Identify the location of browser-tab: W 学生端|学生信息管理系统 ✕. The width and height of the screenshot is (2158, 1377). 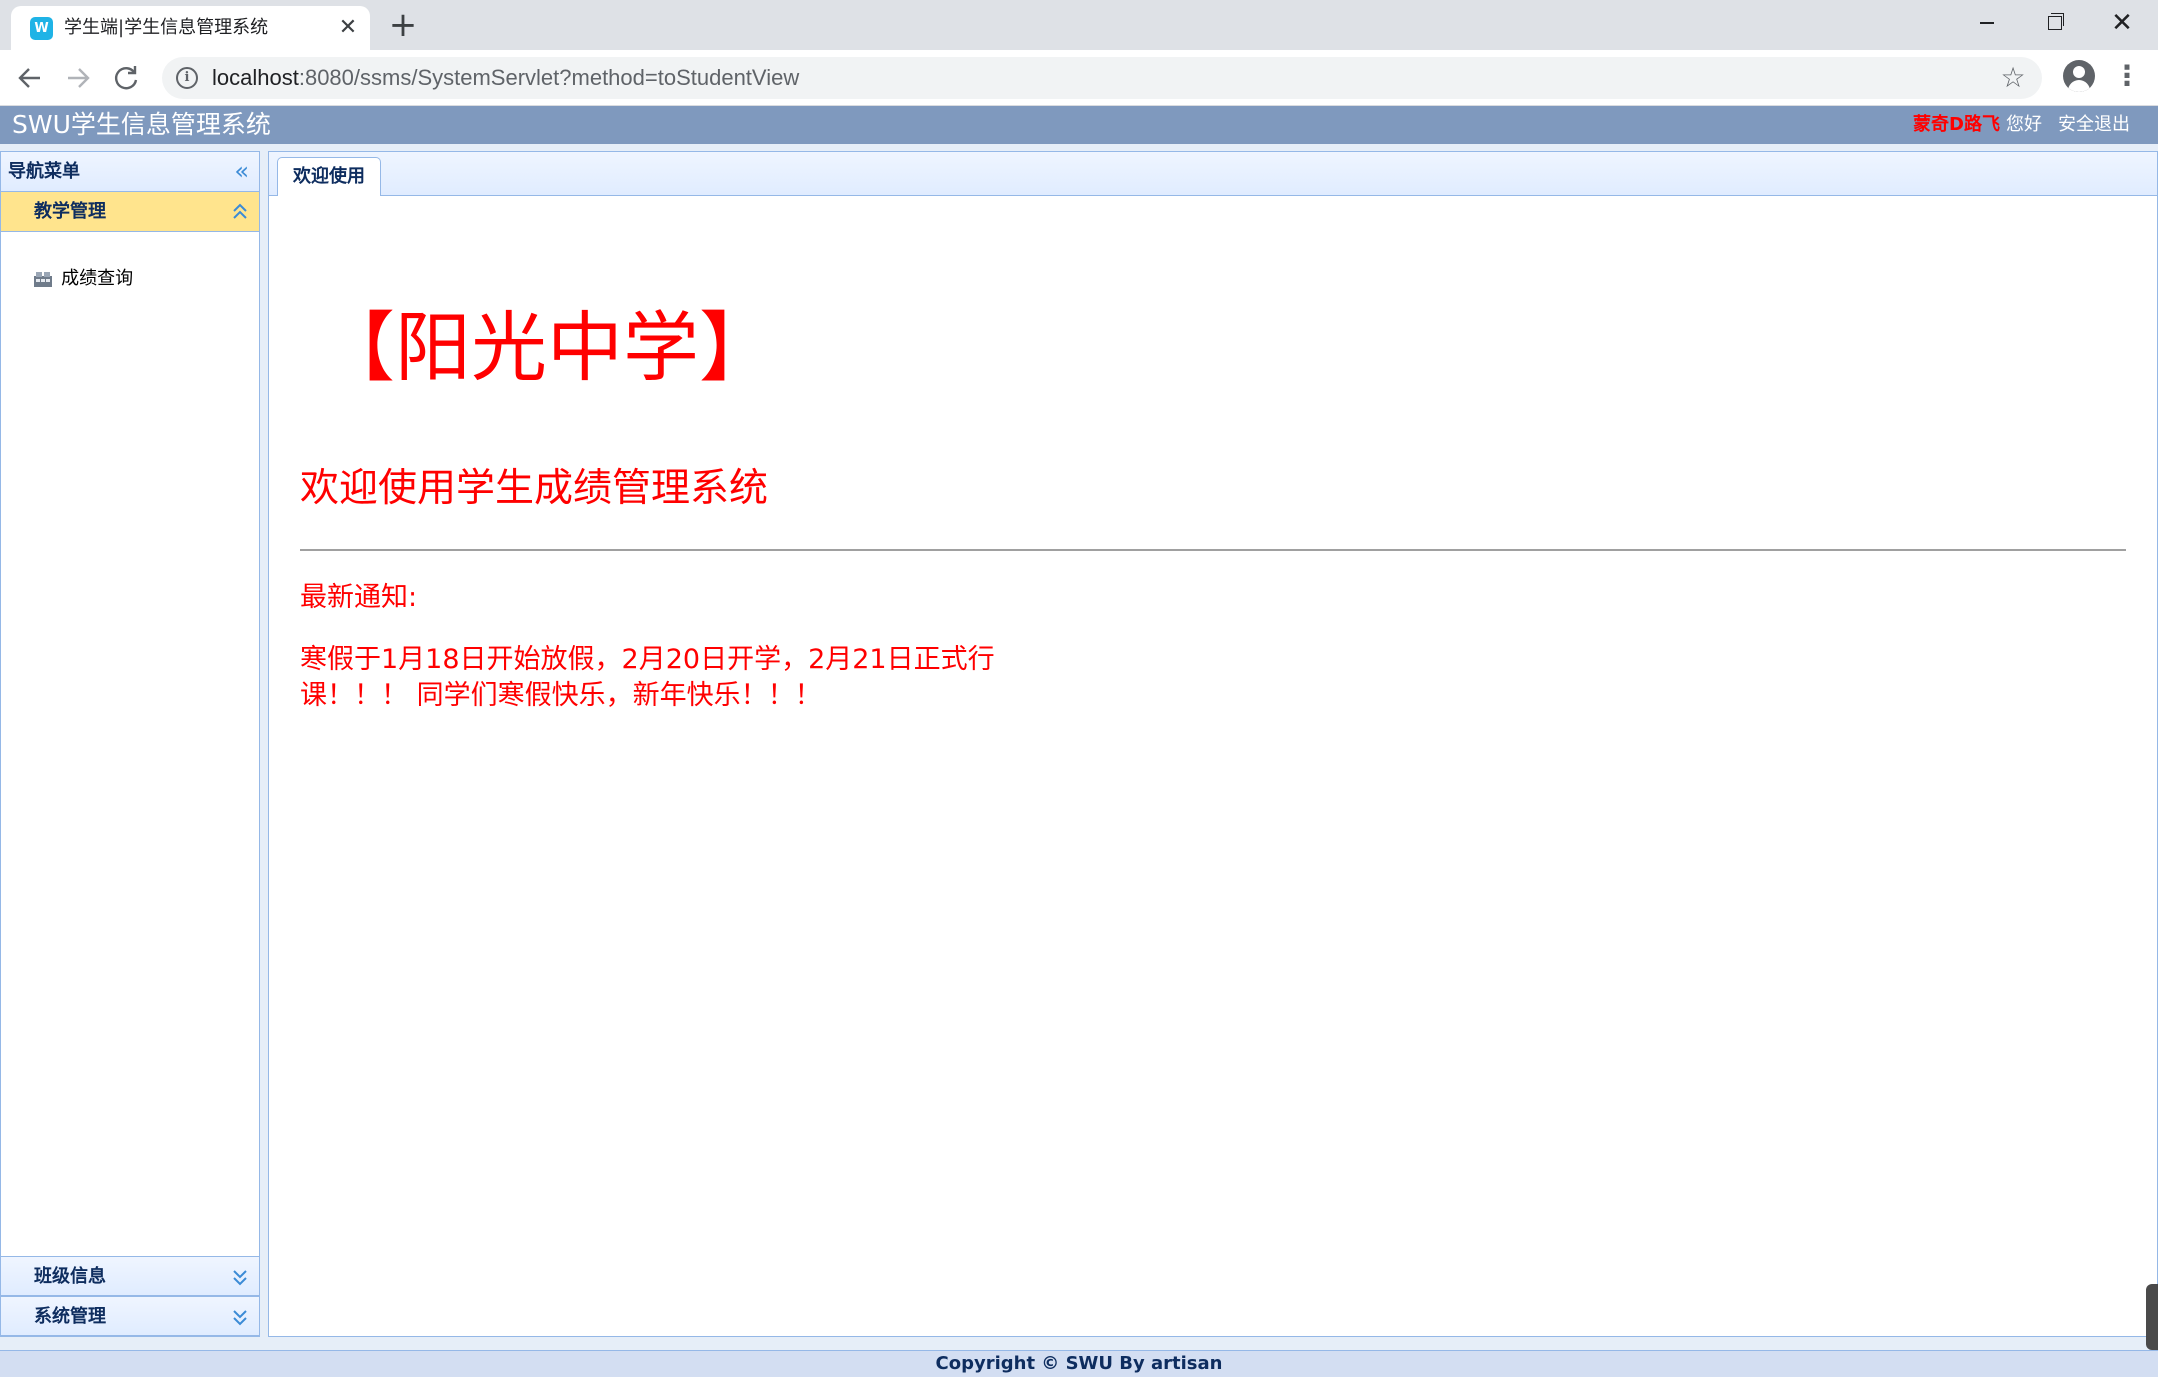
(190, 28).